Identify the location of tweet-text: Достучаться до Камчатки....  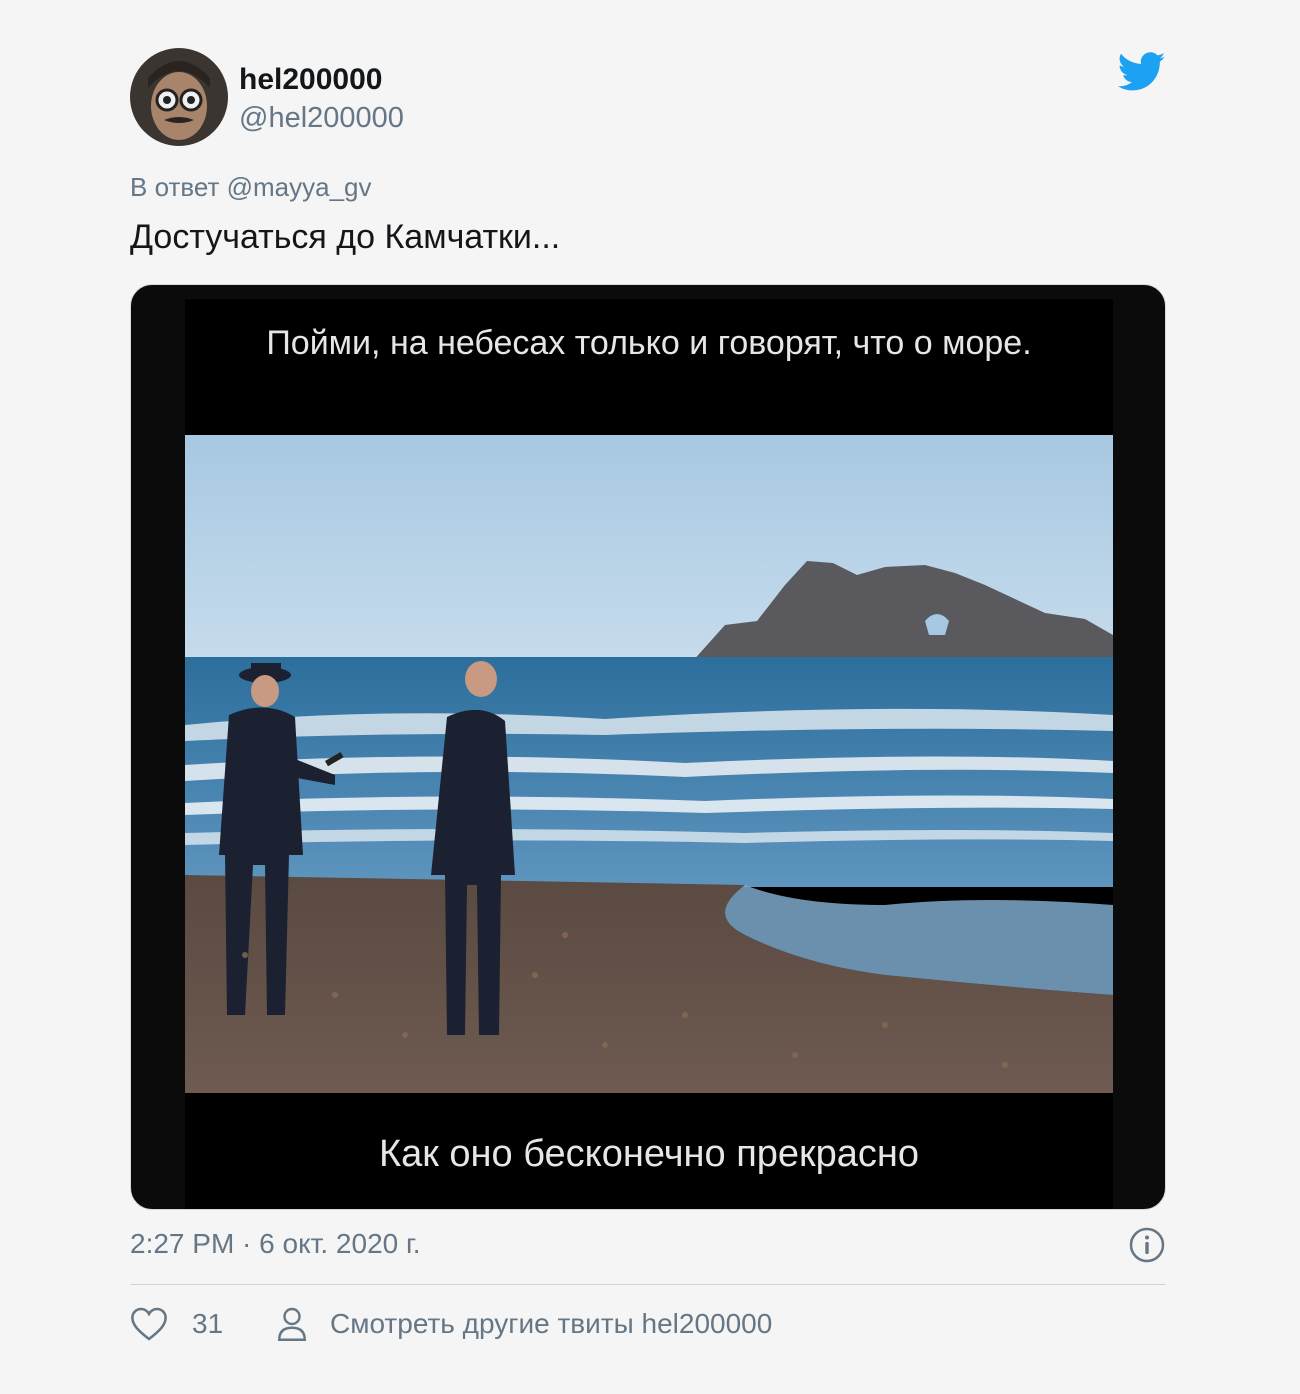
(345, 237).